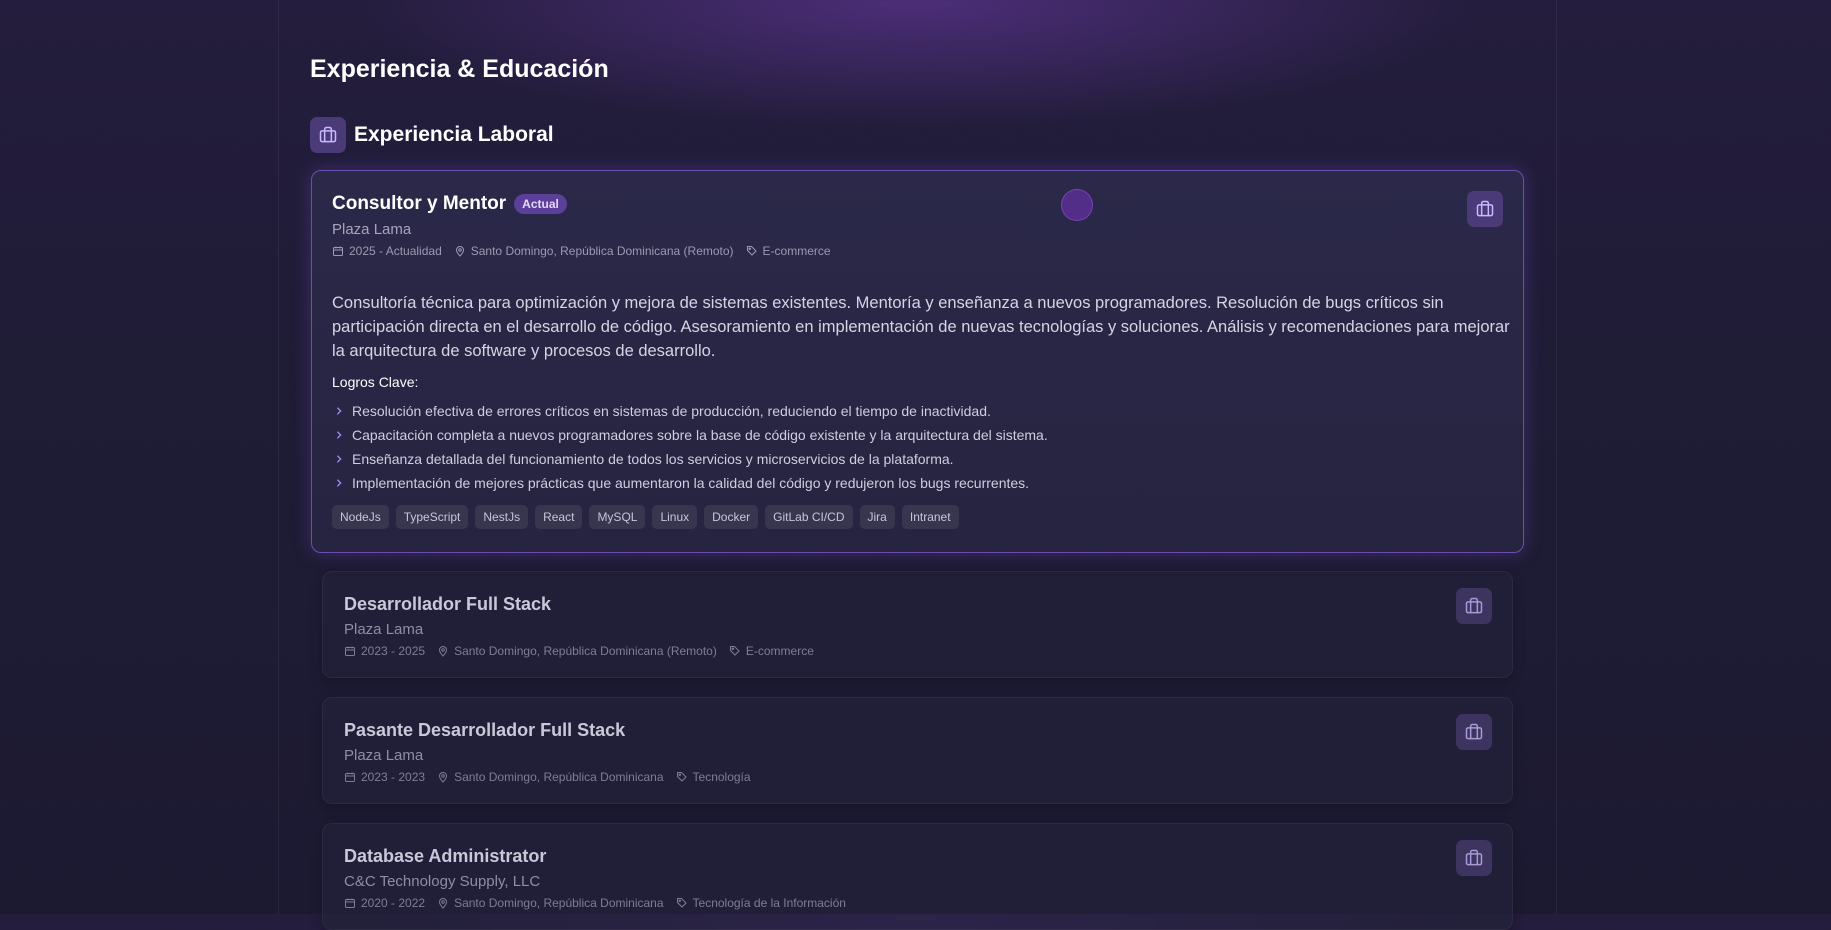 This screenshot has width=1831, height=930. I want to click on section-header: Experiencia Laboral, so click(432, 135).